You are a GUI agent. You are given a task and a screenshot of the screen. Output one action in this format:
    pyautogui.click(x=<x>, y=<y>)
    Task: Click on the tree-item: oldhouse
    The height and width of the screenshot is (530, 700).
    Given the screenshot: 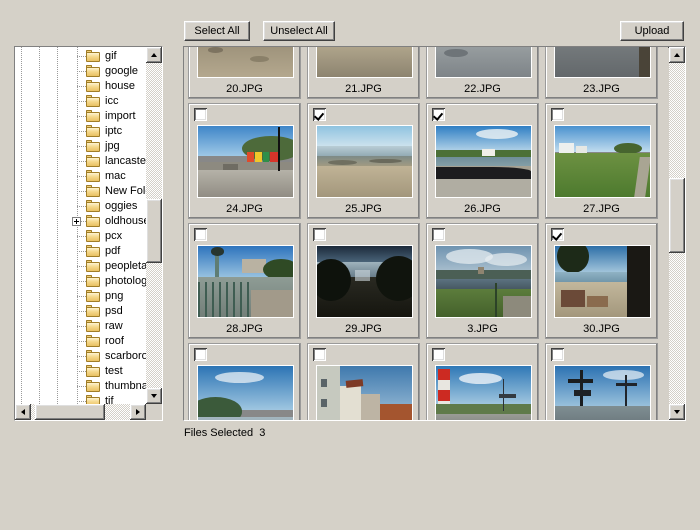 What is the action you would take?
    pyautogui.click(x=80, y=221)
    